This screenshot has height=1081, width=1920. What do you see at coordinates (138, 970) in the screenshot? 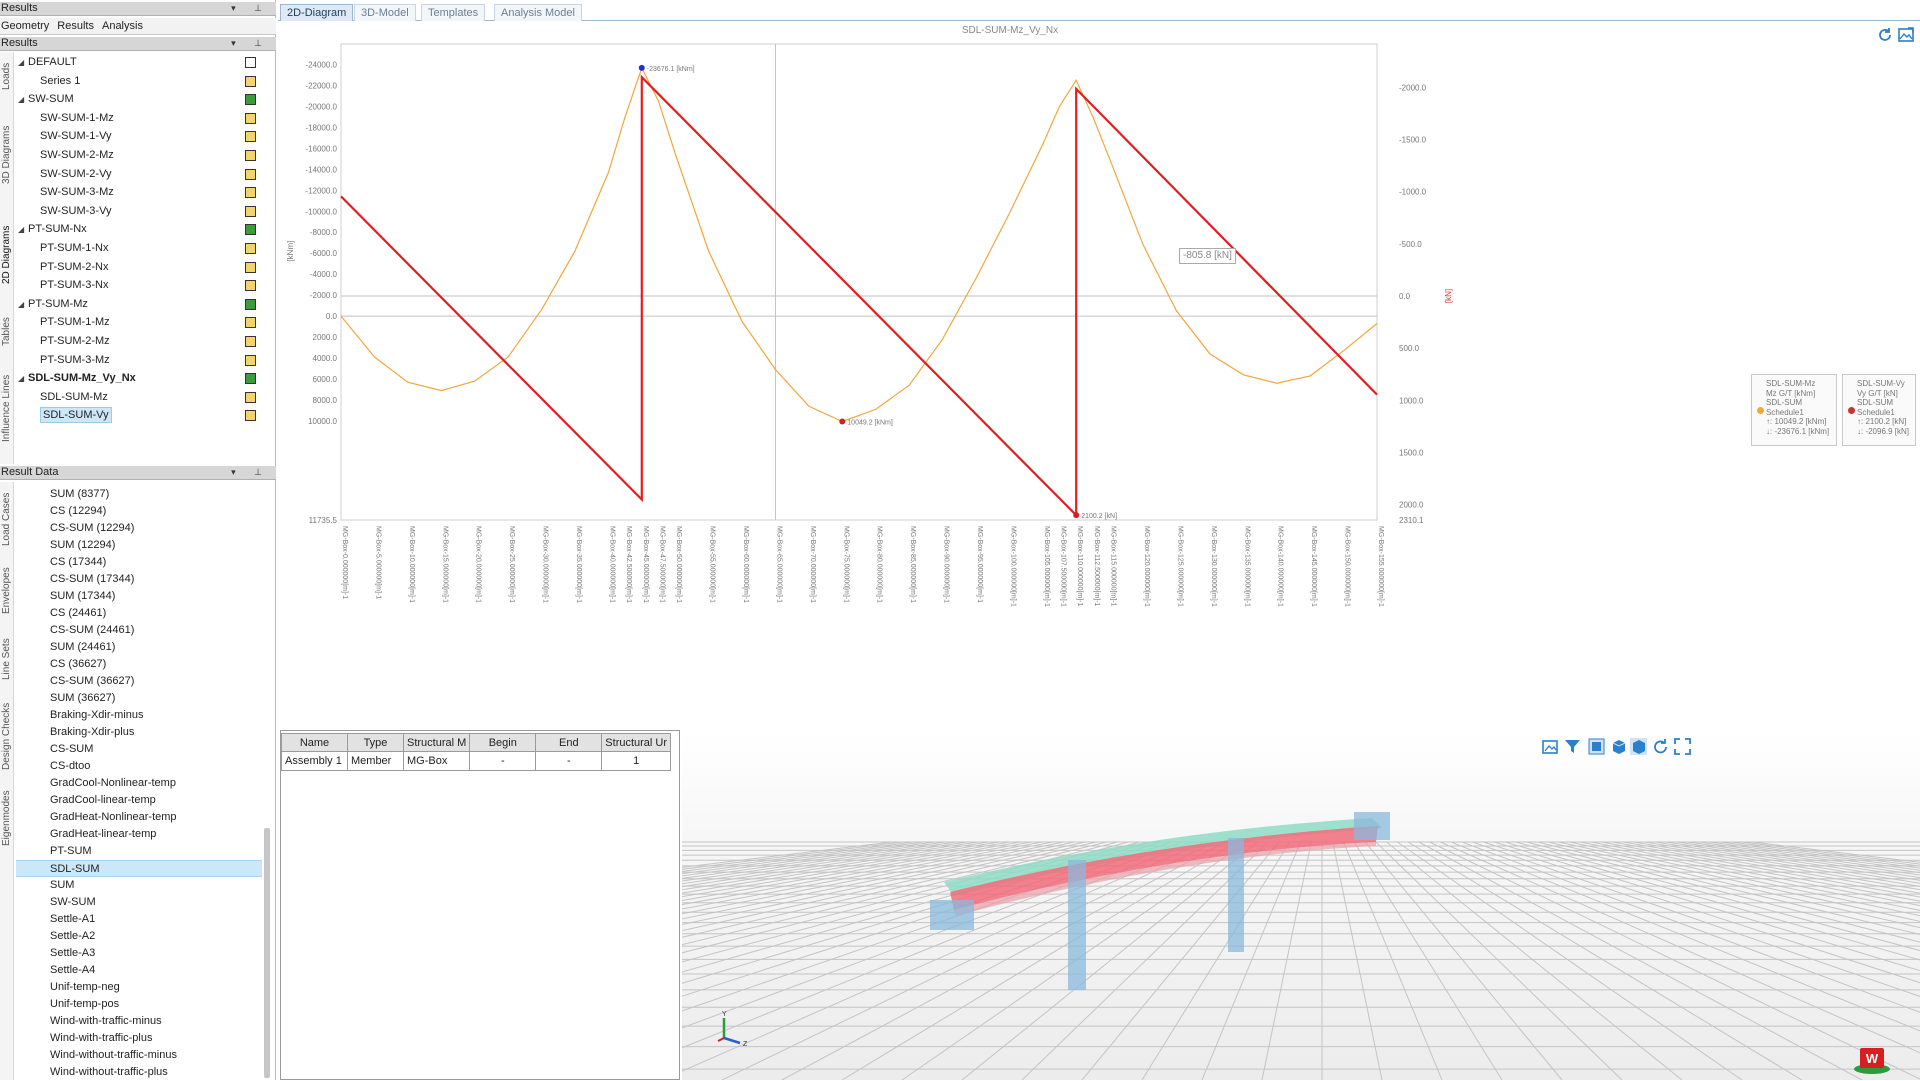
I see `list-item: Settle-A4` at bounding box center [138, 970].